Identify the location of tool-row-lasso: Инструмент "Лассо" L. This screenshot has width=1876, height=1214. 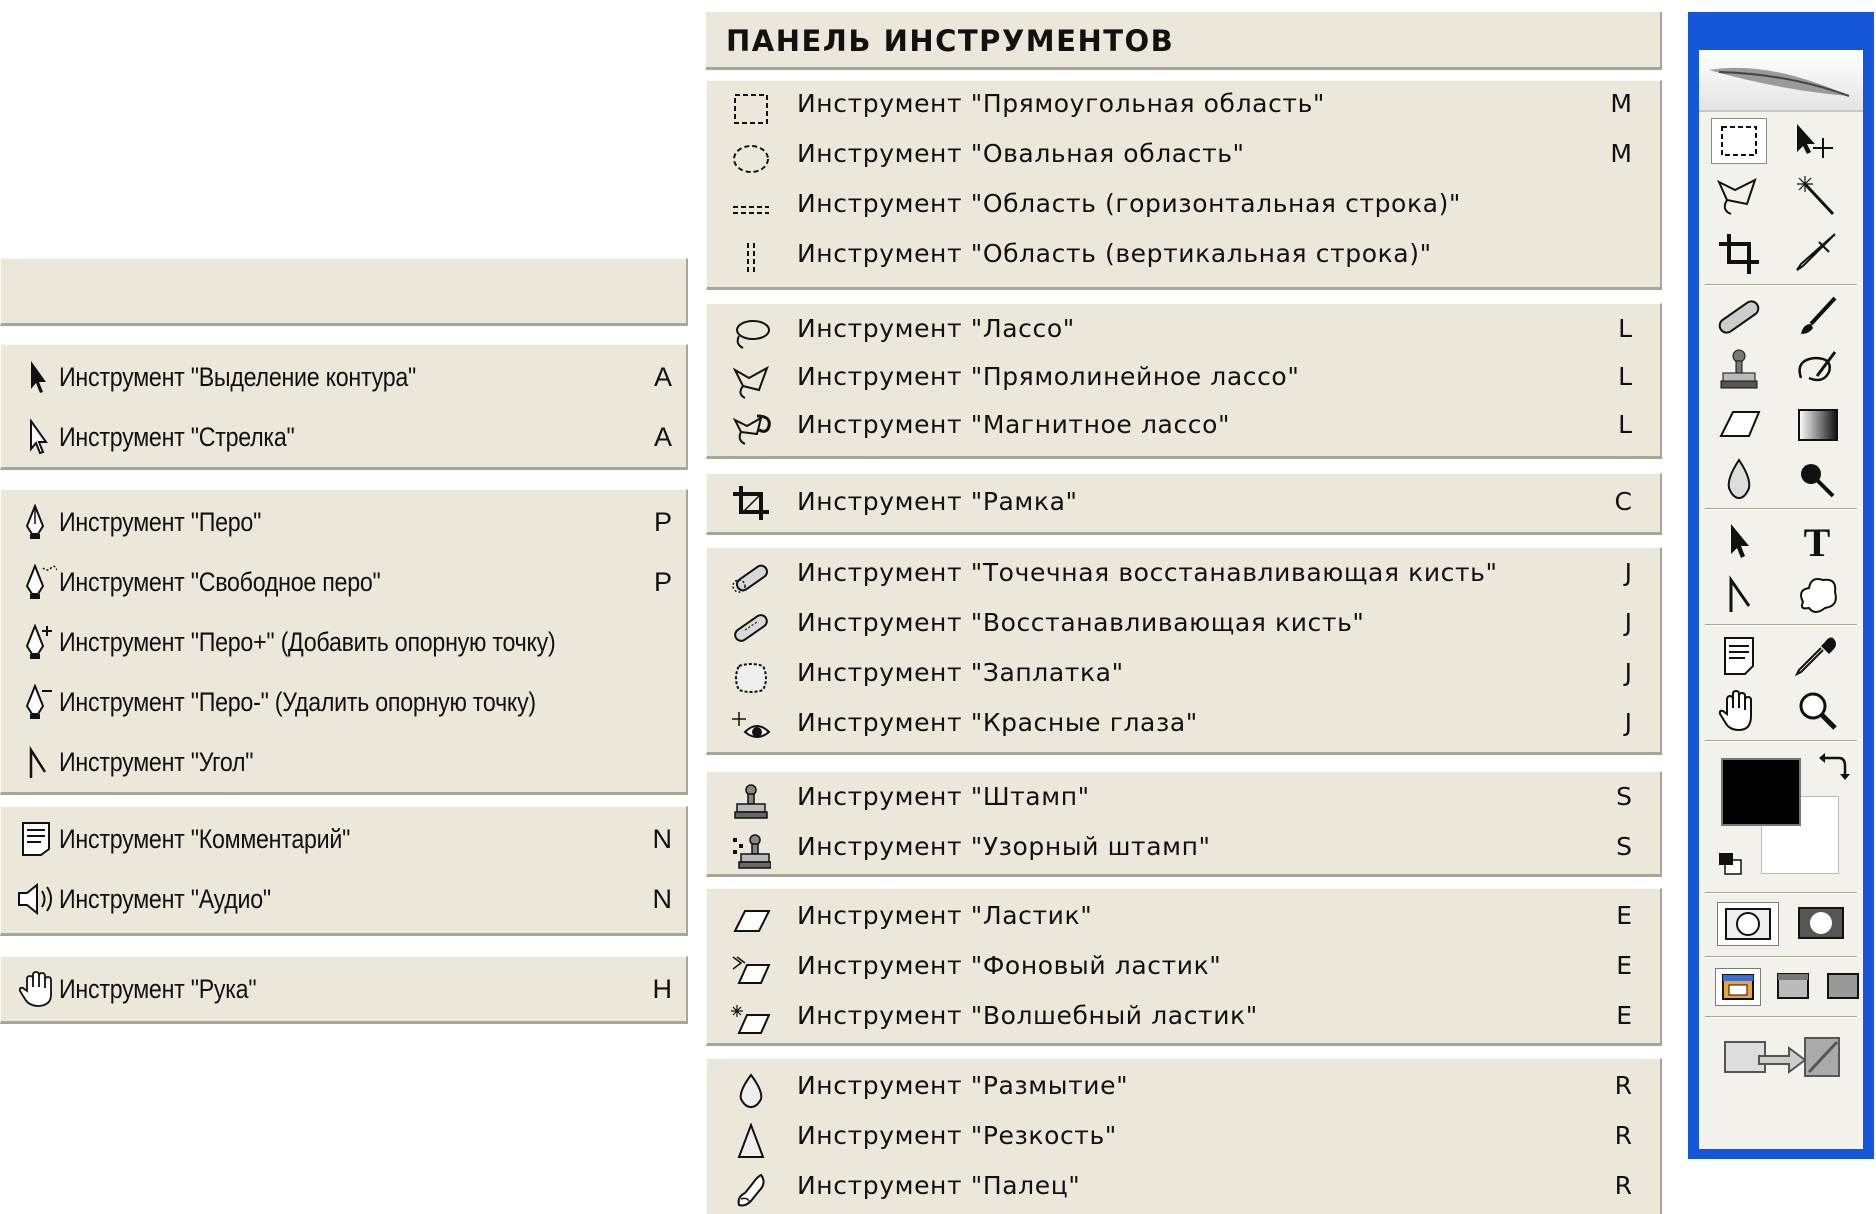
(1183, 329).